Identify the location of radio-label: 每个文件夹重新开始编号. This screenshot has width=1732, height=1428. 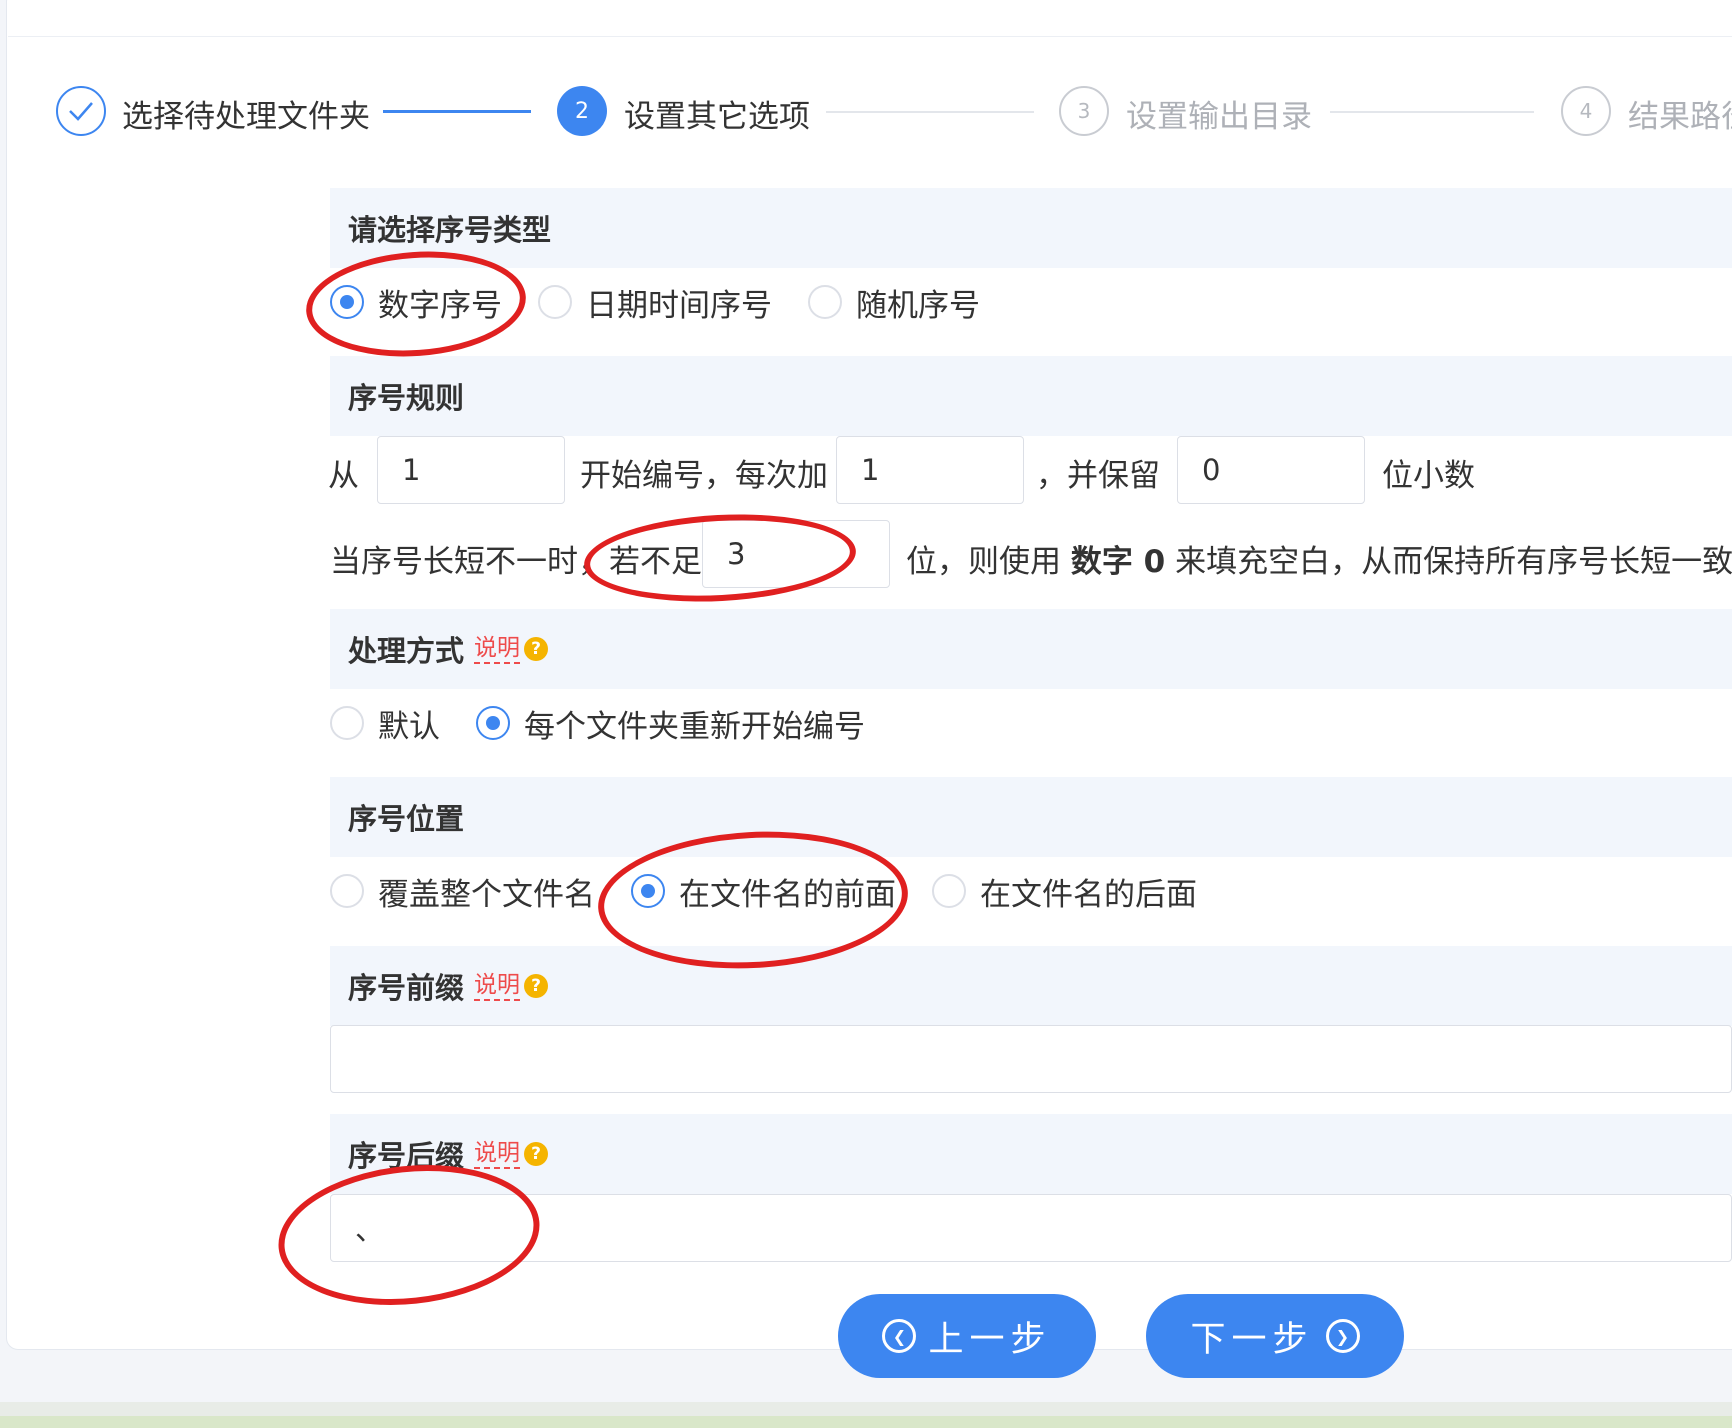
(694, 726).